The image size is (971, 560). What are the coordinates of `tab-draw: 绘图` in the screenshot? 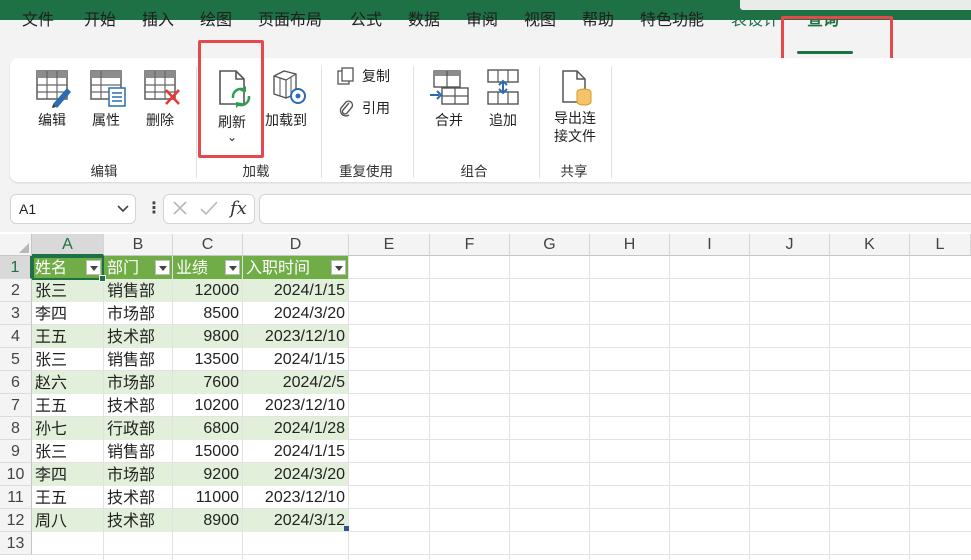 It's located at (216, 21).